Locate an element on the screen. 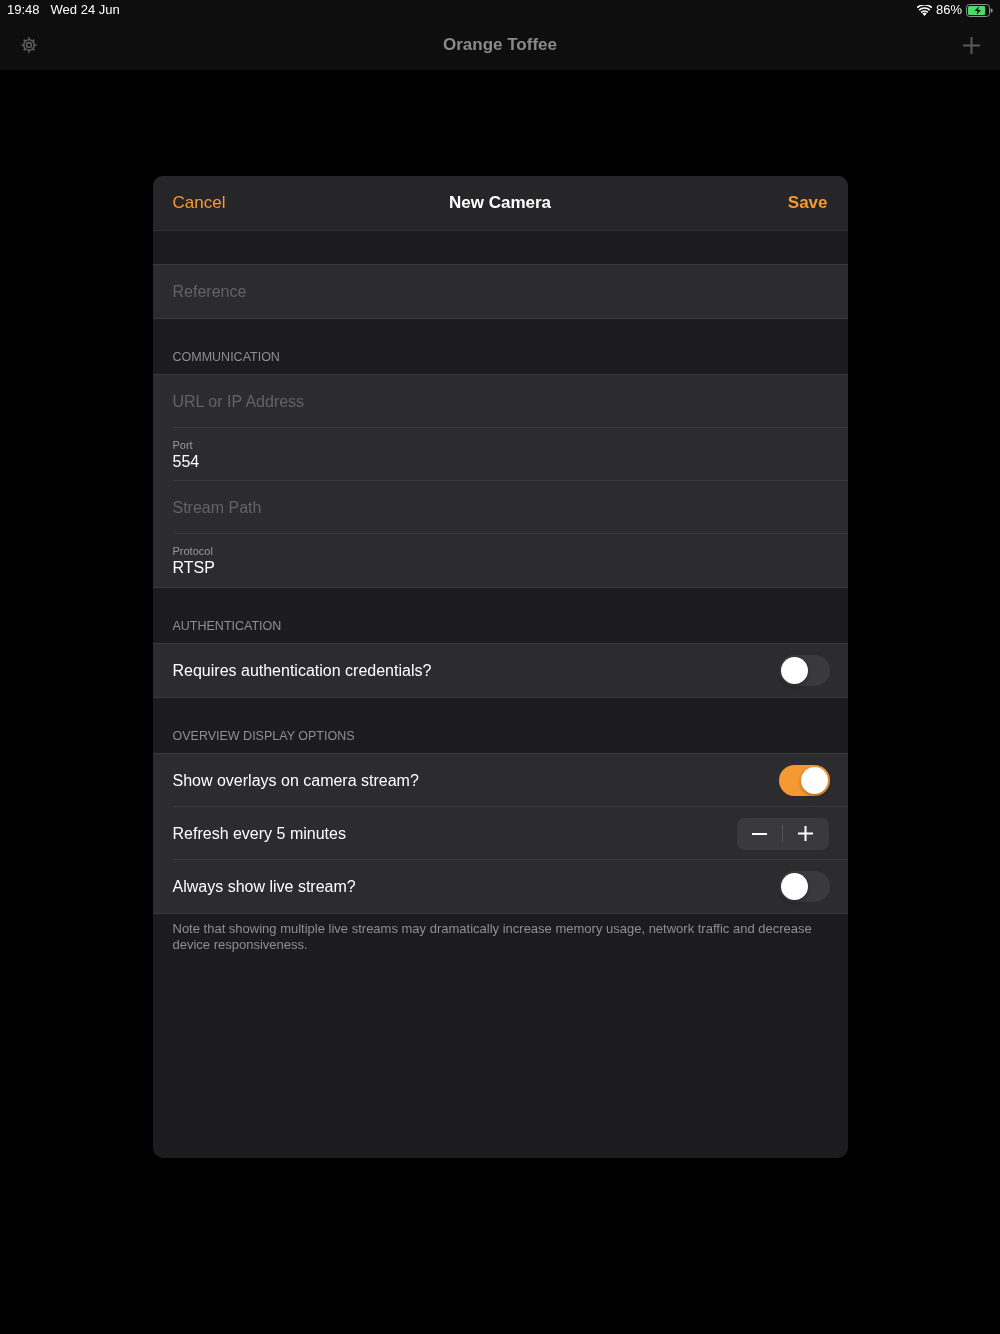 The height and width of the screenshot is (1334, 1000). section-header: COMMUNICATION is located at coordinates (226, 358).